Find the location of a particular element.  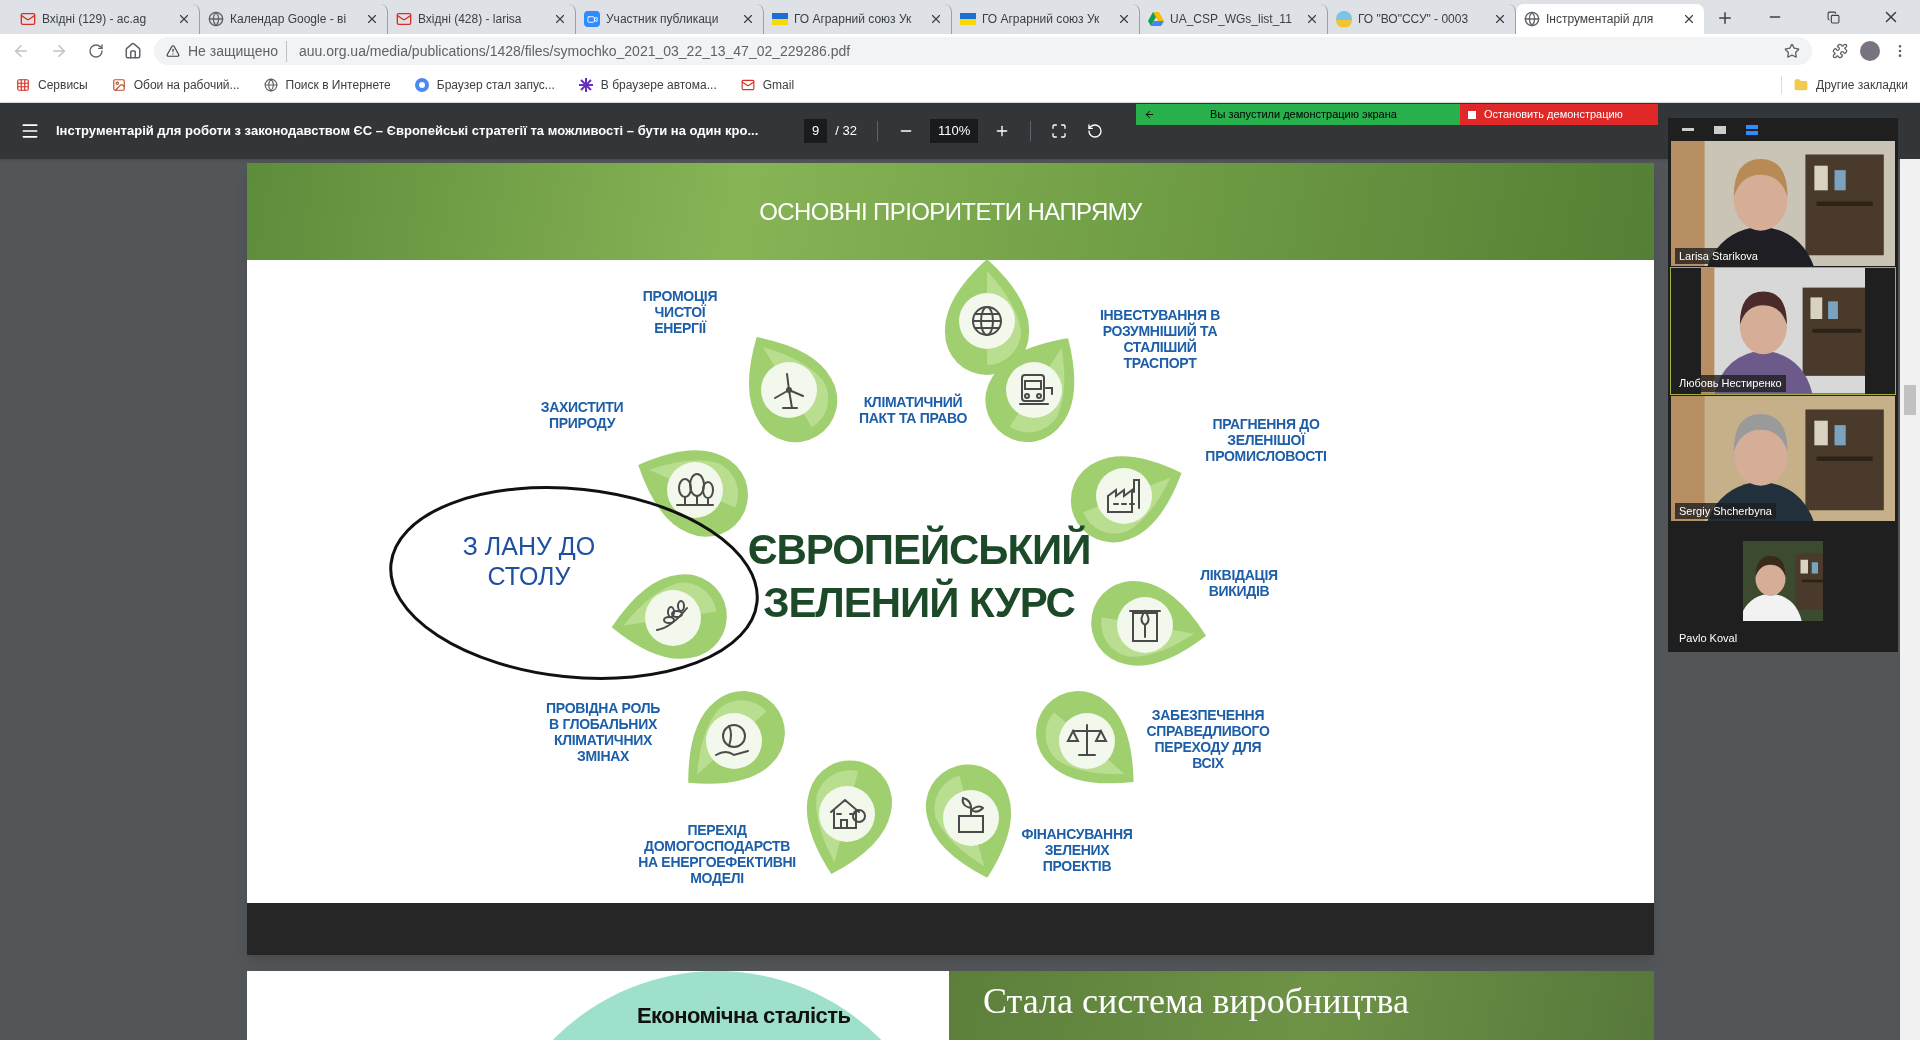

folder-icon is located at coordinates (1801, 85).